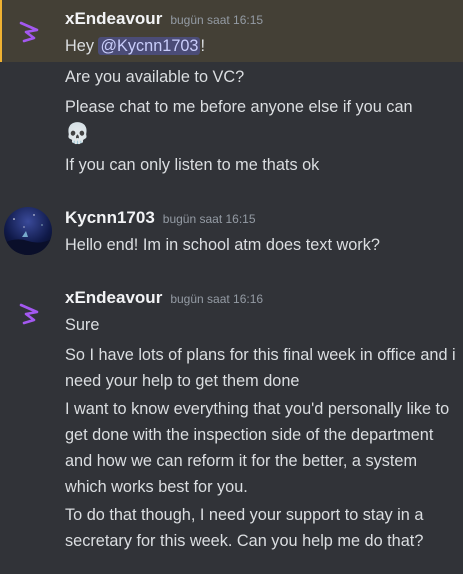 The height and width of the screenshot is (574, 463). What do you see at coordinates (155, 77) in the screenshot?
I see `message-text: Are you available to VC?` at bounding box center [155, 77].